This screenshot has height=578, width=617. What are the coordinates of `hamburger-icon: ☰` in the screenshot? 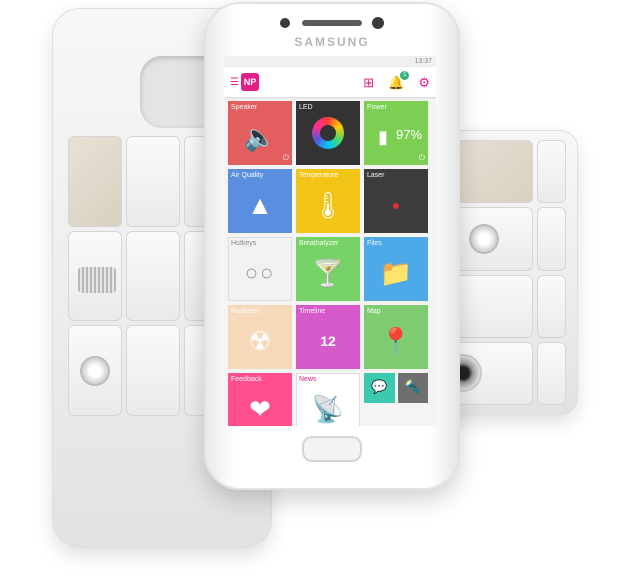 It's located at (234, 82).